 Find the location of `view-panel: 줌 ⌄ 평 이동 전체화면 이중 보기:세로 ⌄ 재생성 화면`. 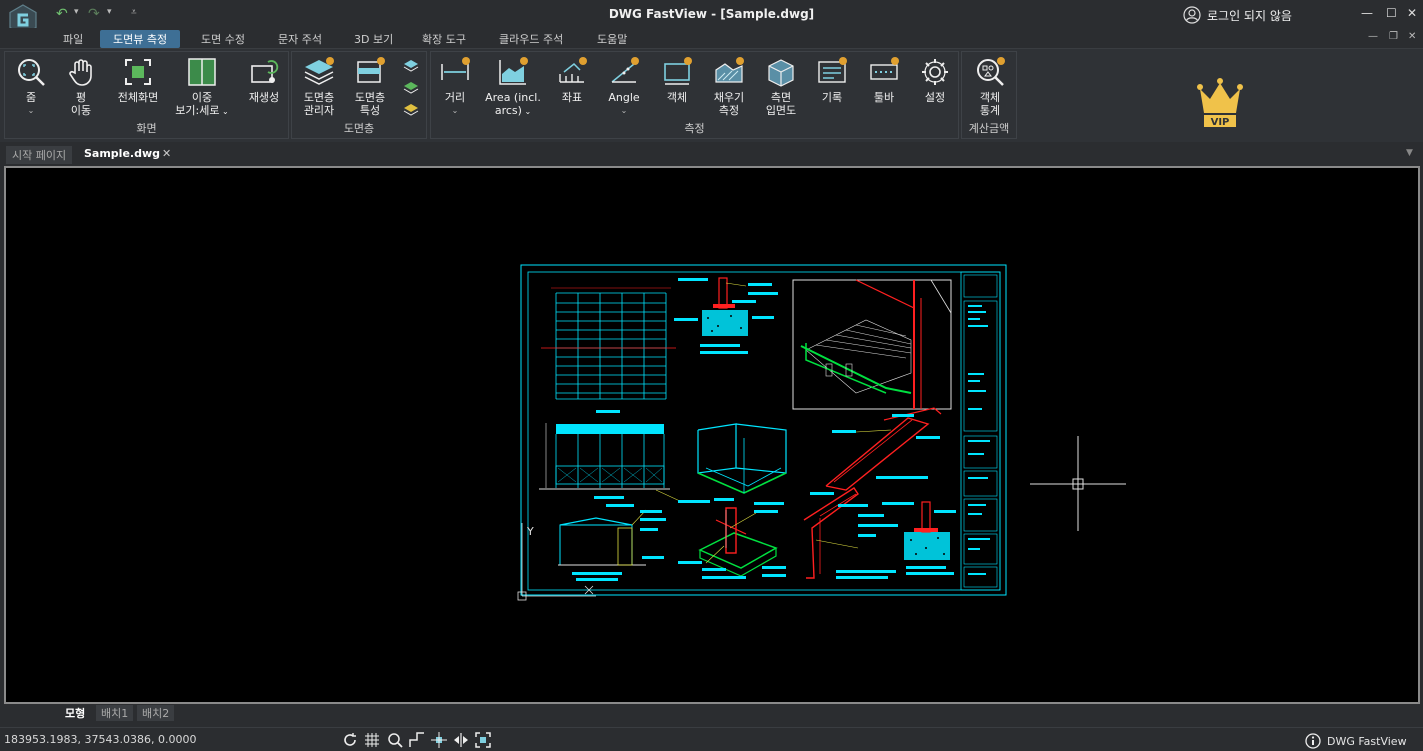

view-panel: 줌 ⌄ 평 이동 전체화면 이중 보기:세로 ⌄ 재생성 화면 is located at coordinates (146, 95).